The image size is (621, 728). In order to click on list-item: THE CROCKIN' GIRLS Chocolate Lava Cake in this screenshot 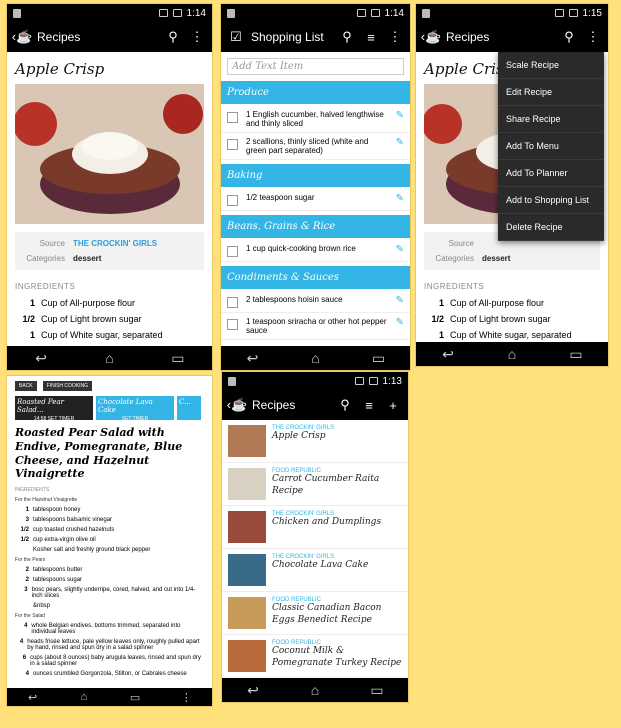, I will do `click(315, 570)`.